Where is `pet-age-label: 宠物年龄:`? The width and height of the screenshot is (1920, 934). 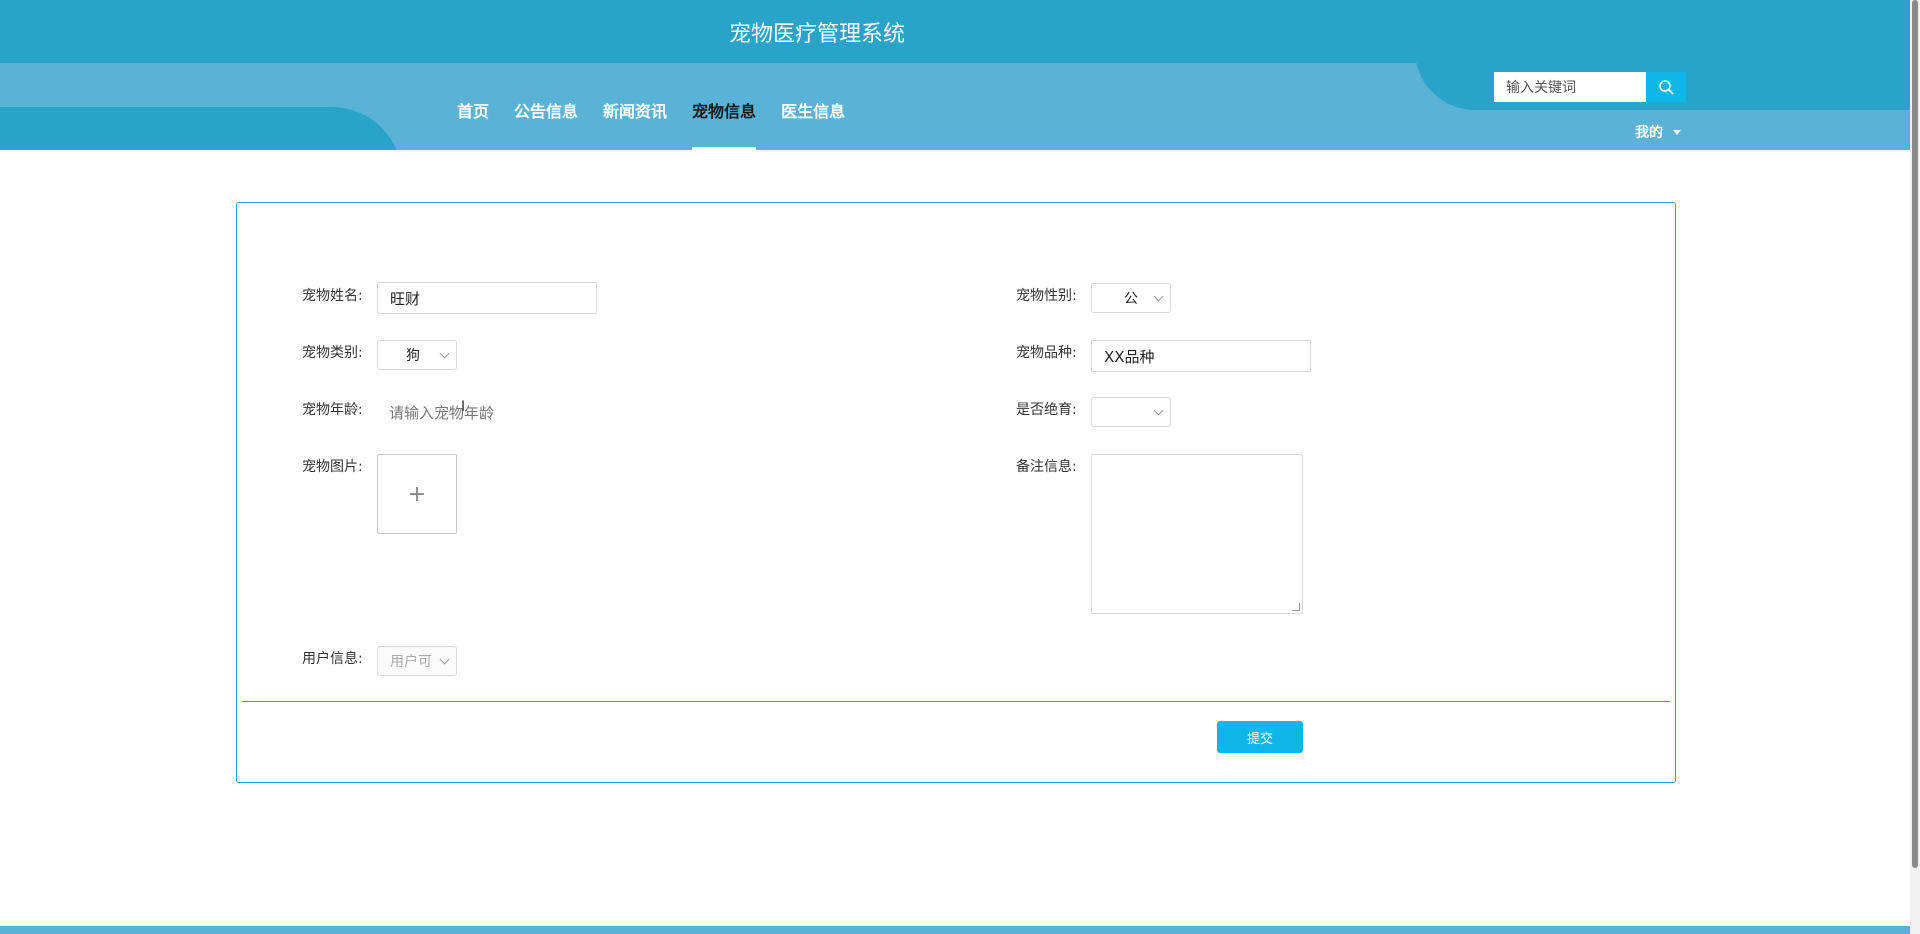 pet-age-label: 宠物年龄: is located at coordinates (332, 410).